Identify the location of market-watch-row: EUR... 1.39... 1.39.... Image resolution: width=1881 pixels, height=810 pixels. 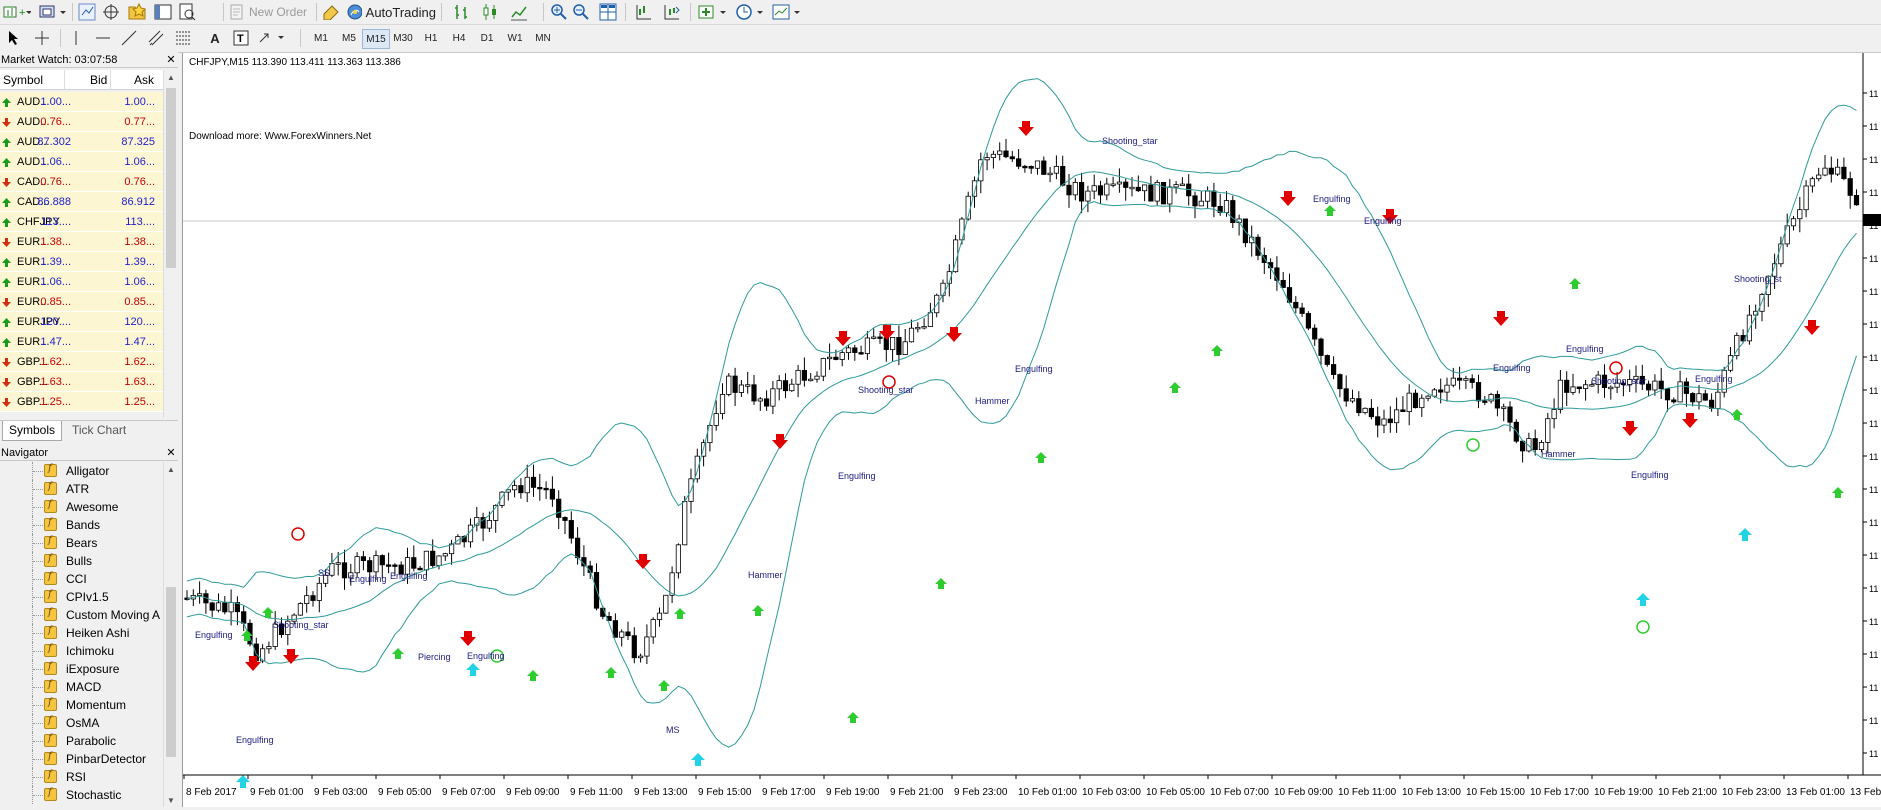
(81, 262).